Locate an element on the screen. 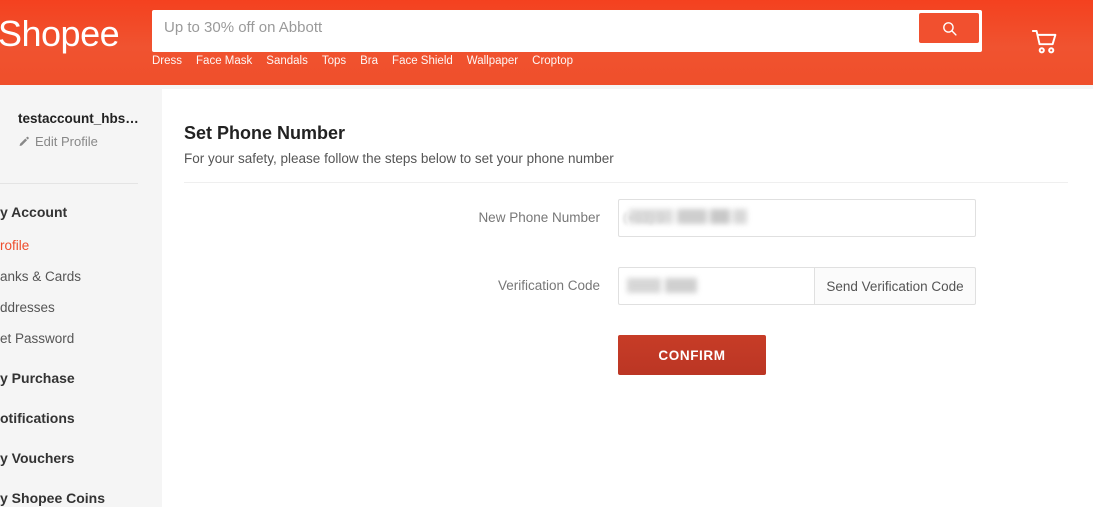 This screenshot has width=1093, height=507. search-tag-croptop: Croptop is located at coordinates (552, 61).